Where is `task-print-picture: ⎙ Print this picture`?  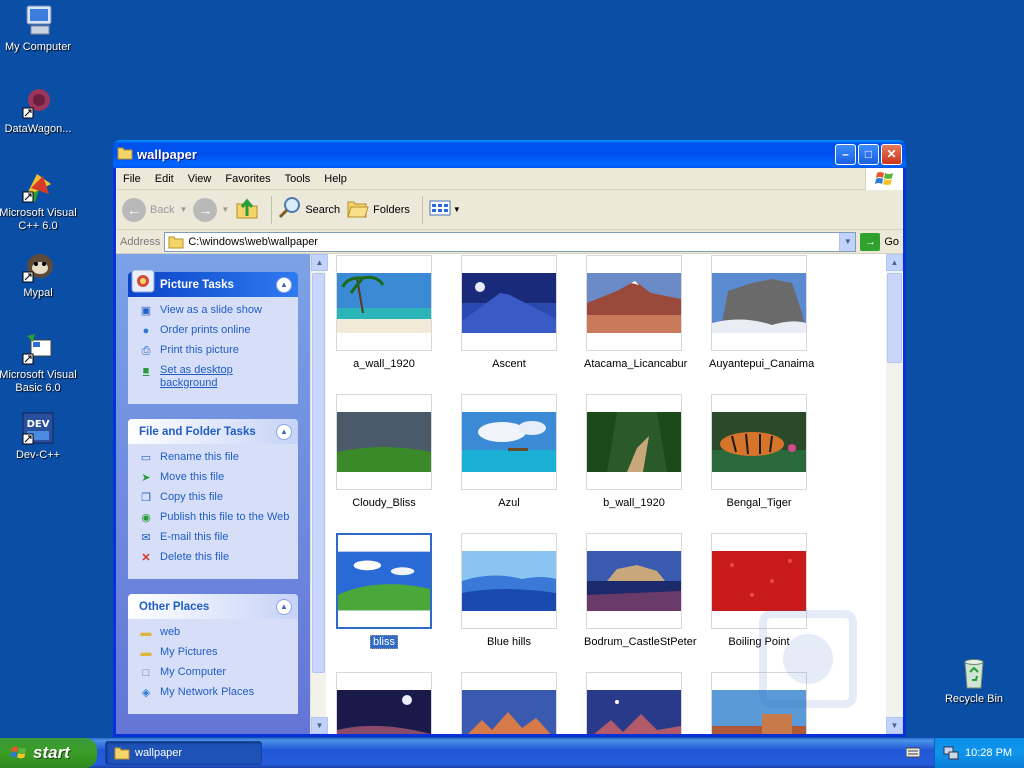
task-print-picture: ⎙ Print this picture is located at coordinates (214, 351).